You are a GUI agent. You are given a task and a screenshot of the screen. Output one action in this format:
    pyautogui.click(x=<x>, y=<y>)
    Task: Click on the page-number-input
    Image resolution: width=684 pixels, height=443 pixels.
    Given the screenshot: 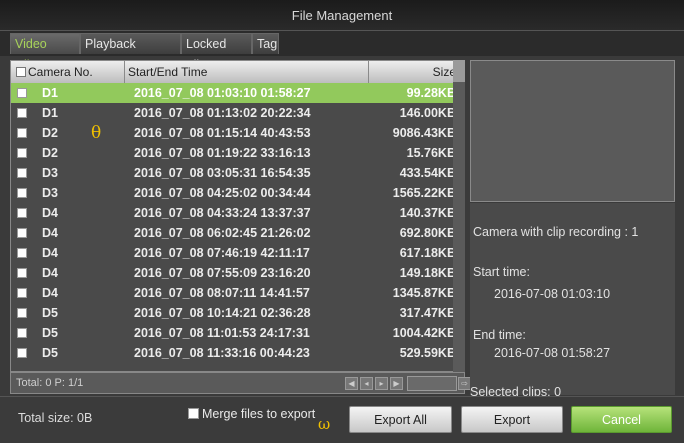 What is the action you would take?
    pyautogui.click(x=432, y=383)
    